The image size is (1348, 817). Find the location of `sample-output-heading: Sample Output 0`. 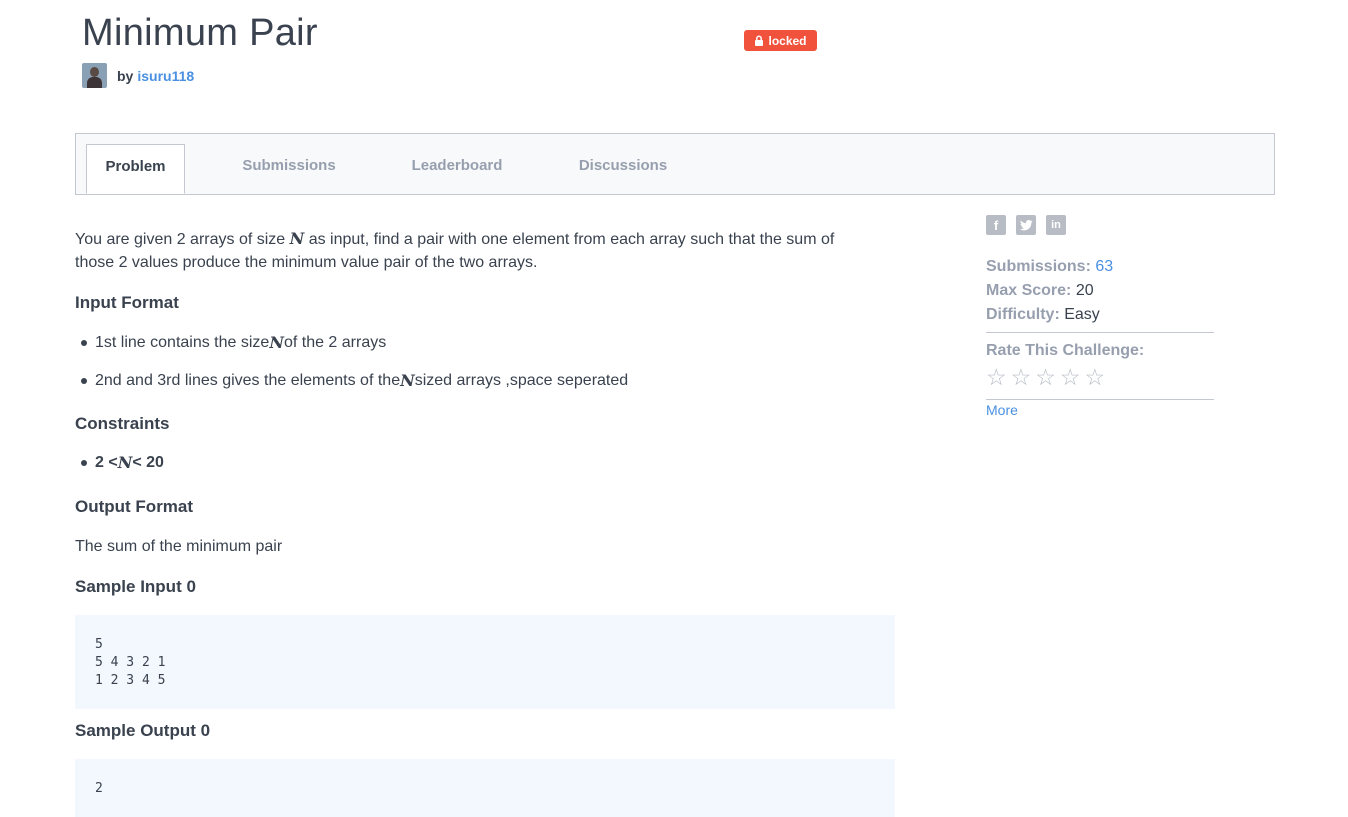

sample-output-heading: Sample Output 0 is located at coordinates (143, 730).